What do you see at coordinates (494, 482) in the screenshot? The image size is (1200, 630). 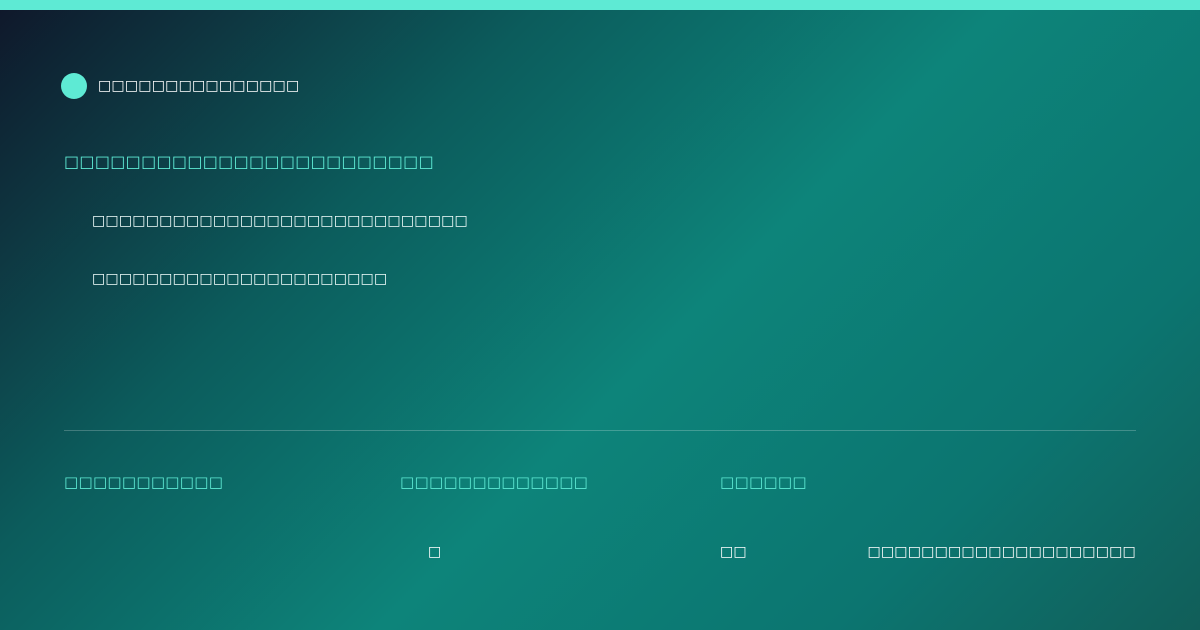 I see `stat-label: □□□□□□□□□□□□□` at bounding box center [494, 482].